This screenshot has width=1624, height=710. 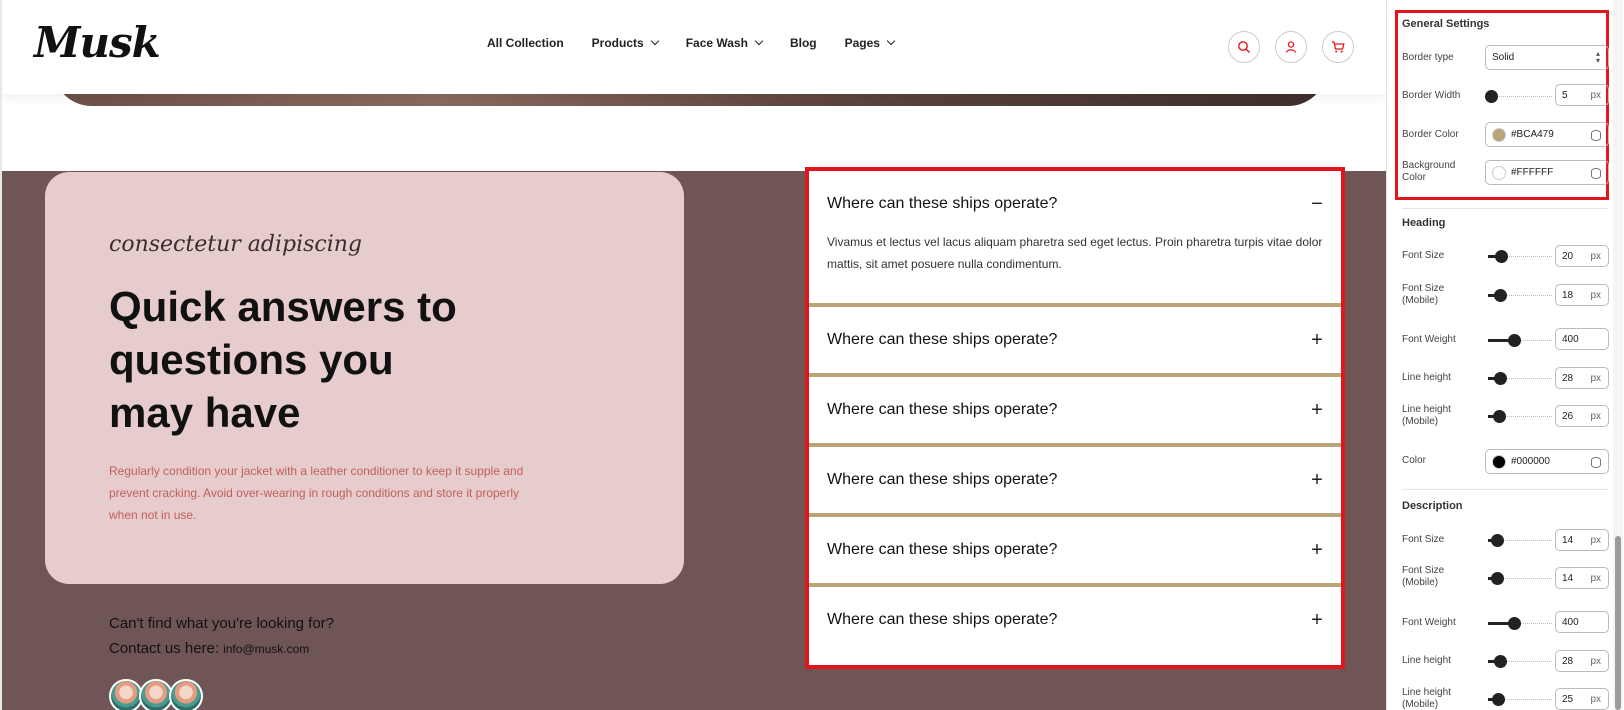 What do you see at coordinates (1429, 171) in the screenshot?
I see `background-color-label: Background Color` at bounding box center [1429, 171].